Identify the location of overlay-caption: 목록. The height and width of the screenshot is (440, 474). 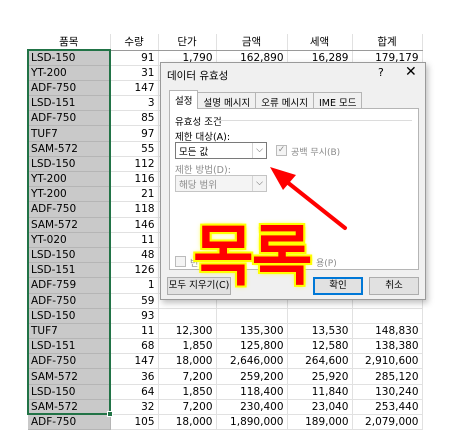
(252, 256).